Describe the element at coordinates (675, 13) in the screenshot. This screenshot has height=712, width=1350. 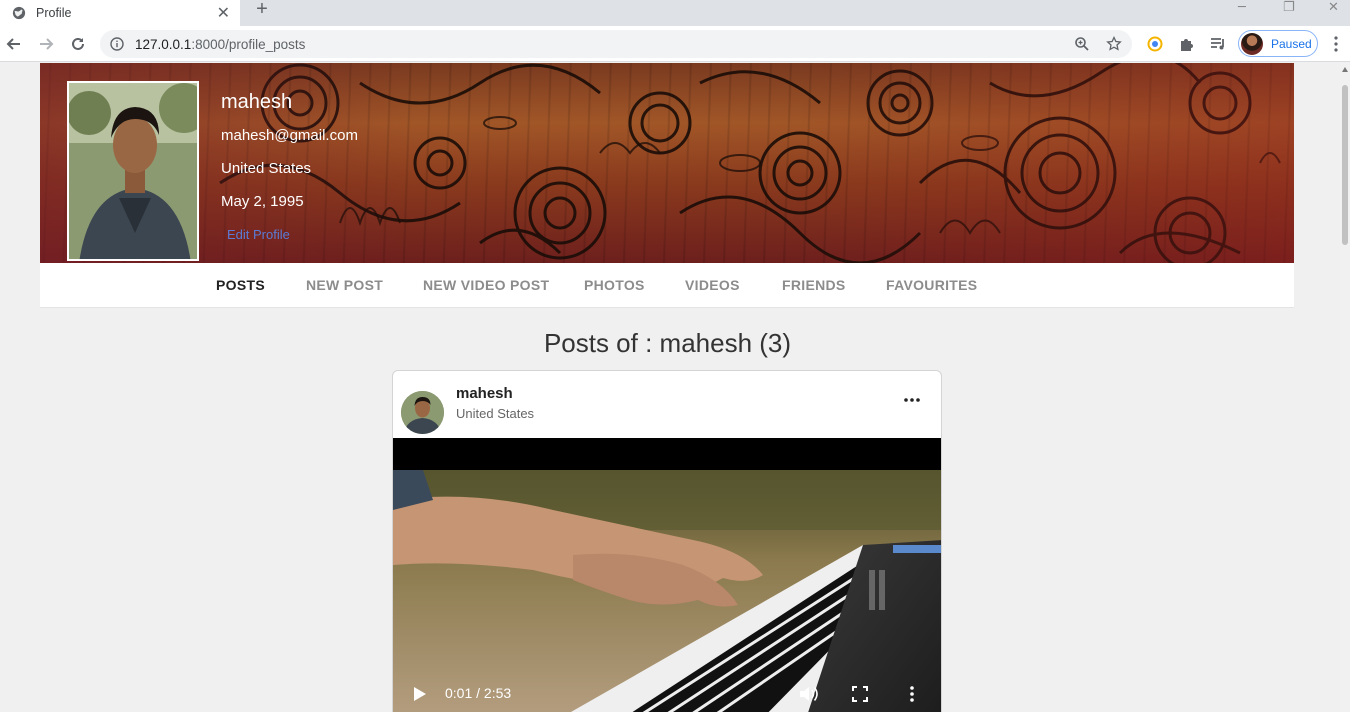
I see `browser-tab-strip: Profile ✕ + ─ ❐ ✕` at that location.